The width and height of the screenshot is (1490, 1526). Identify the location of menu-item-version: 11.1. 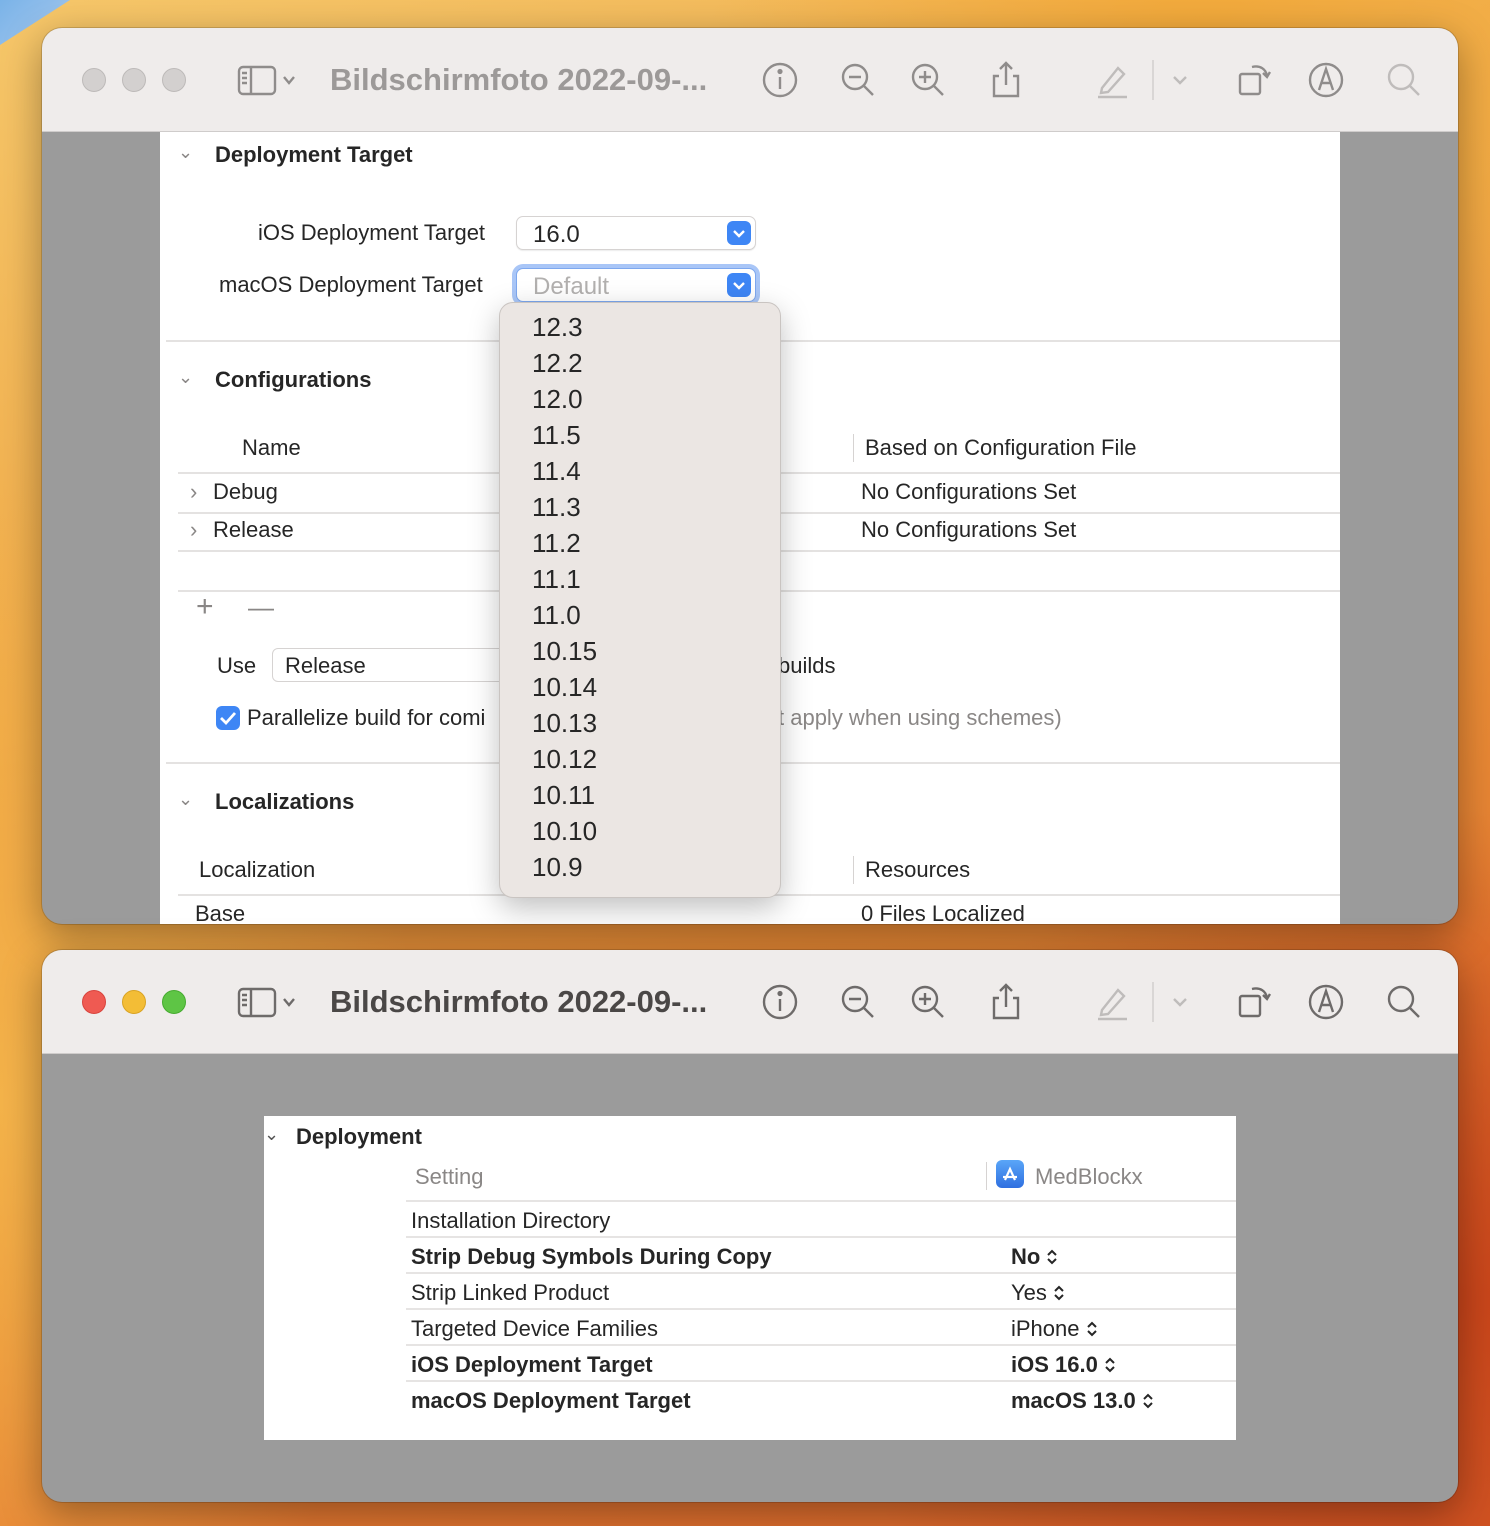
(640, 579).